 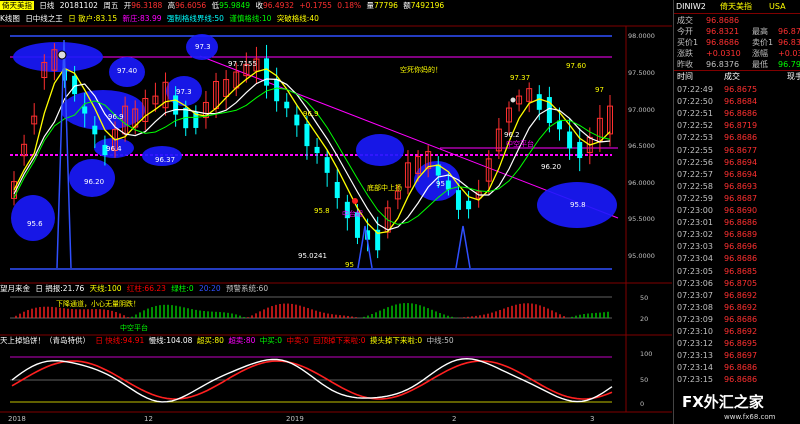 What do you see at coordinates (695, 283) in the screenshot?
I see `tick-time: 07:23:06` at bounding box center [695, 283].